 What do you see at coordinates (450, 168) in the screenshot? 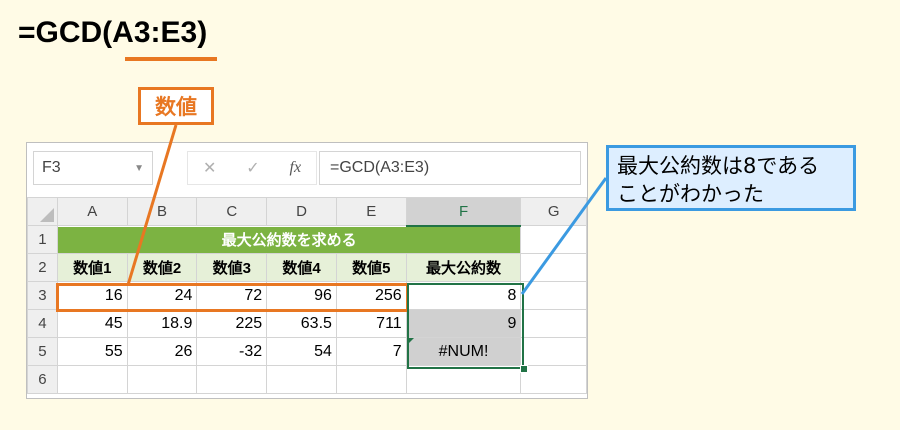
I see `formula-bar-input: =GCD(A3:E3)` at bounding box center [450, 168].